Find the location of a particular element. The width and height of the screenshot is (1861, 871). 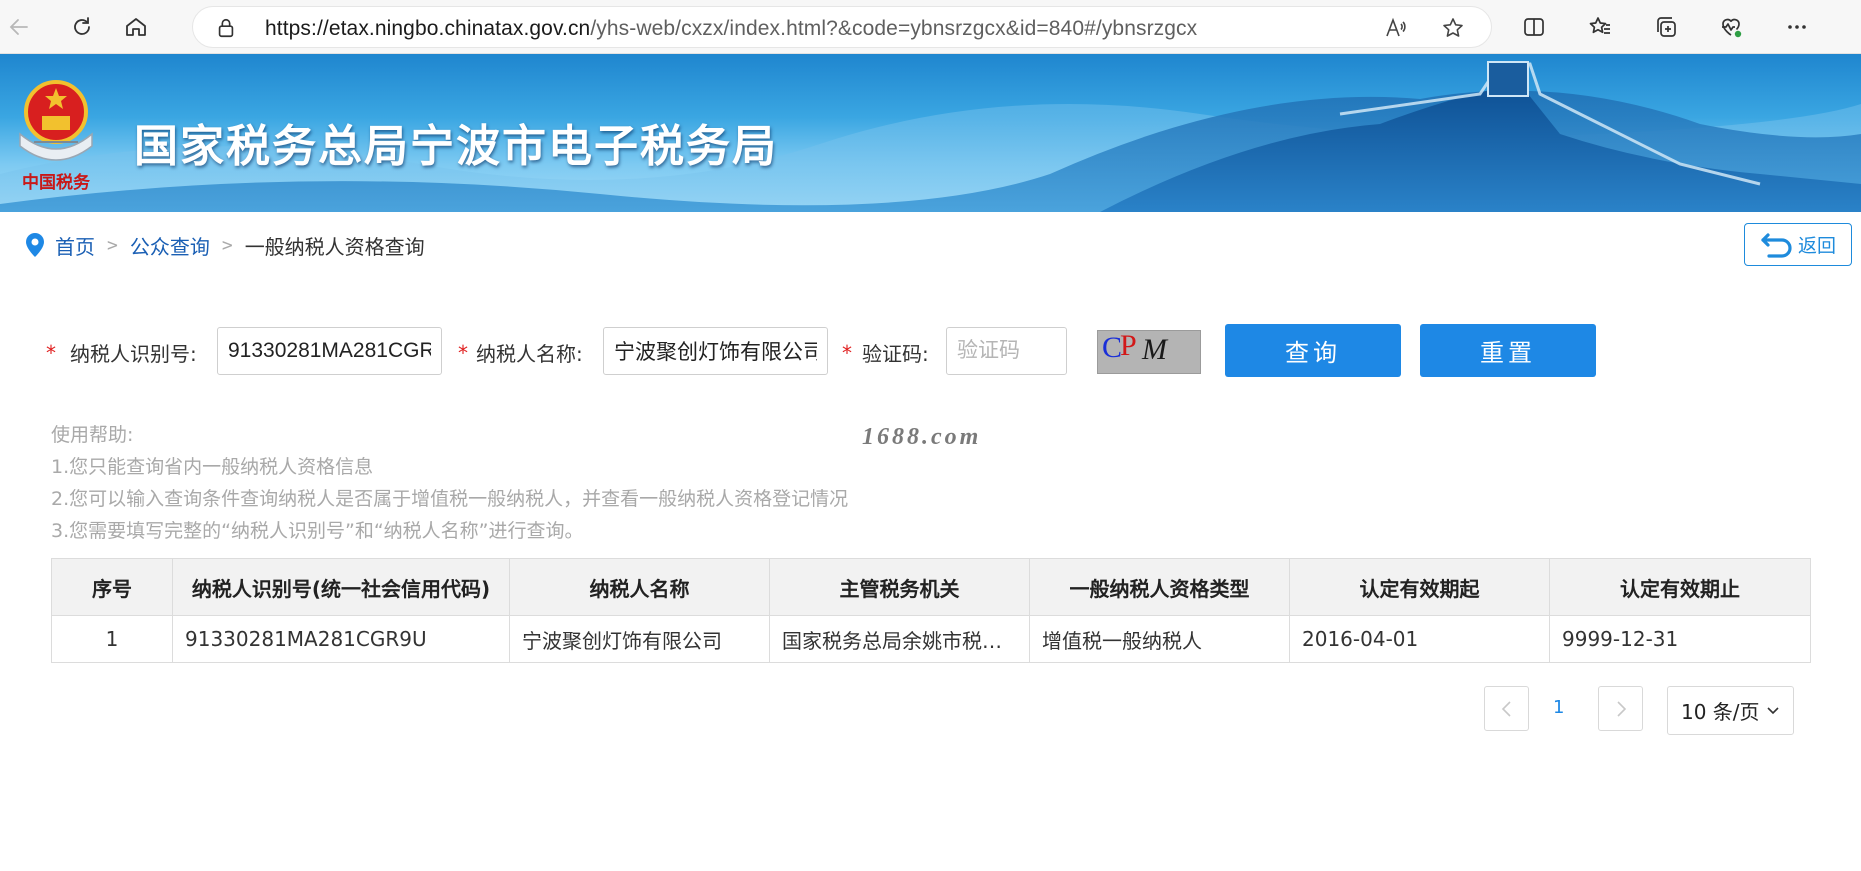

column-header: 主管税务机关 is located at coordinates (899, 587).